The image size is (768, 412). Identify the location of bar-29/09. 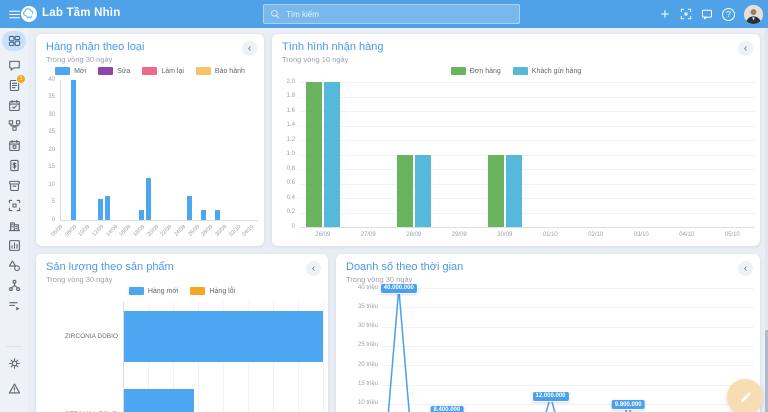
(217, 214).